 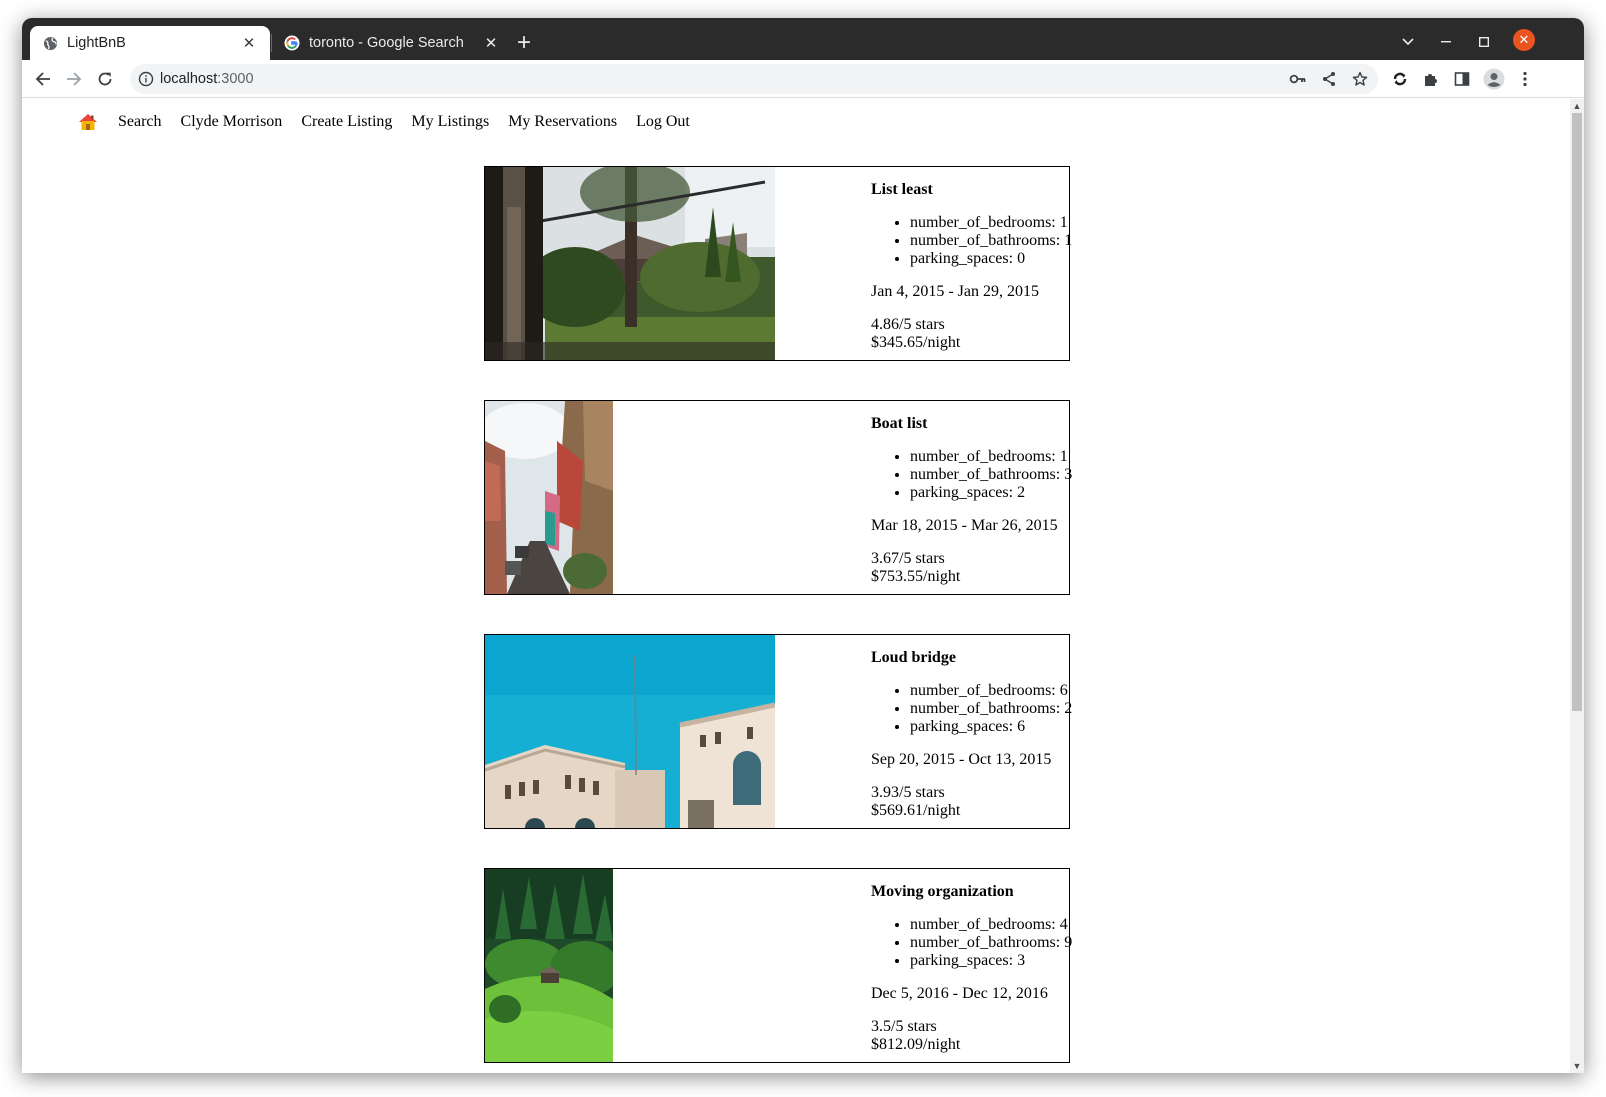 I want to click on key-icon, so click(x=1298, y=79).